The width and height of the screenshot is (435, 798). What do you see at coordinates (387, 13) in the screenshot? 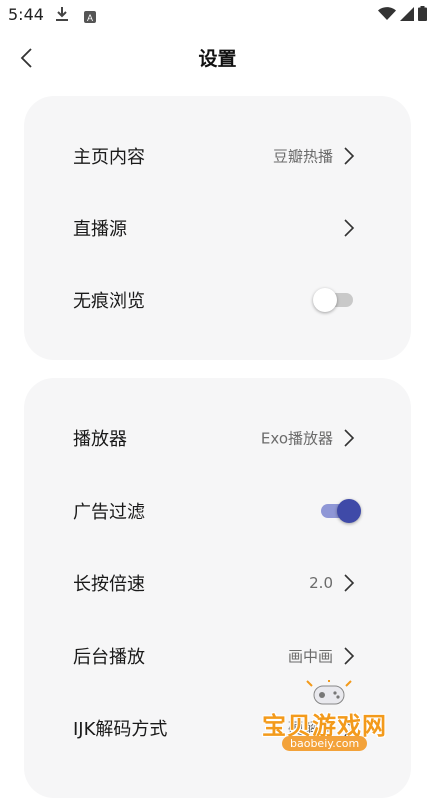
I see `wifi-icon` at bounding box center [387, 13].